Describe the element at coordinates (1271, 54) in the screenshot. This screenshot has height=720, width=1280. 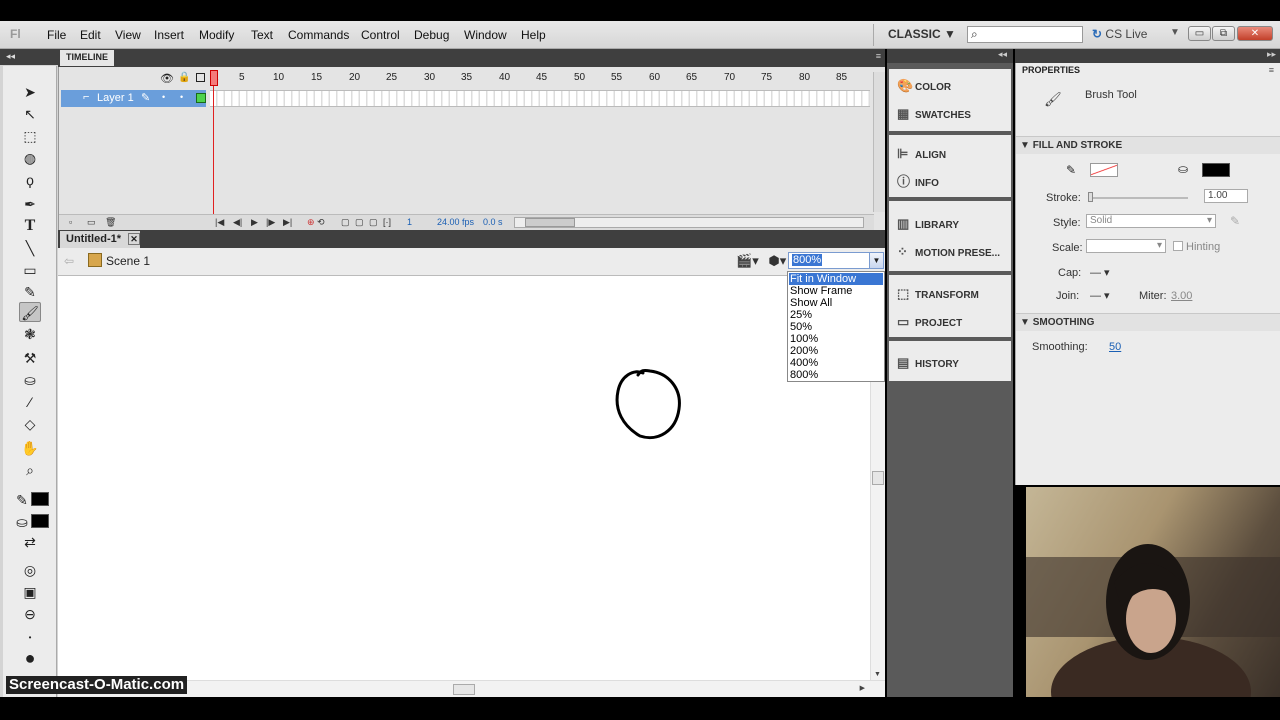
I see `collapse-icon: ▸▸` at that location.